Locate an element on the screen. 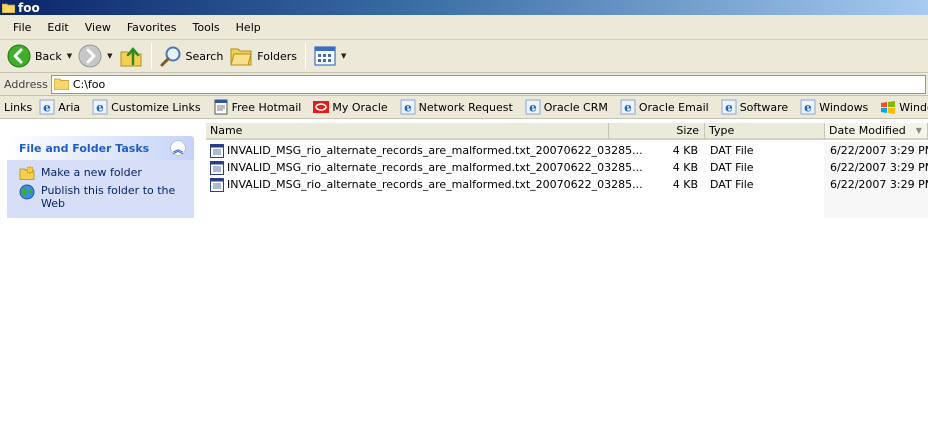 Image resolution: width=928 pixels, height=437 pixels. column-header-type: Type is located at coordinates (765, 131).